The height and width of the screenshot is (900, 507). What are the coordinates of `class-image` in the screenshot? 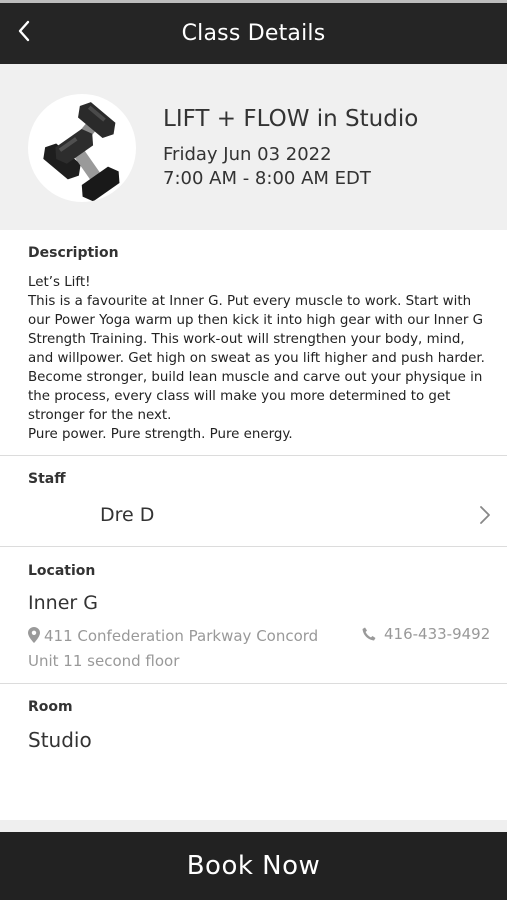 It's located at (82, 148).